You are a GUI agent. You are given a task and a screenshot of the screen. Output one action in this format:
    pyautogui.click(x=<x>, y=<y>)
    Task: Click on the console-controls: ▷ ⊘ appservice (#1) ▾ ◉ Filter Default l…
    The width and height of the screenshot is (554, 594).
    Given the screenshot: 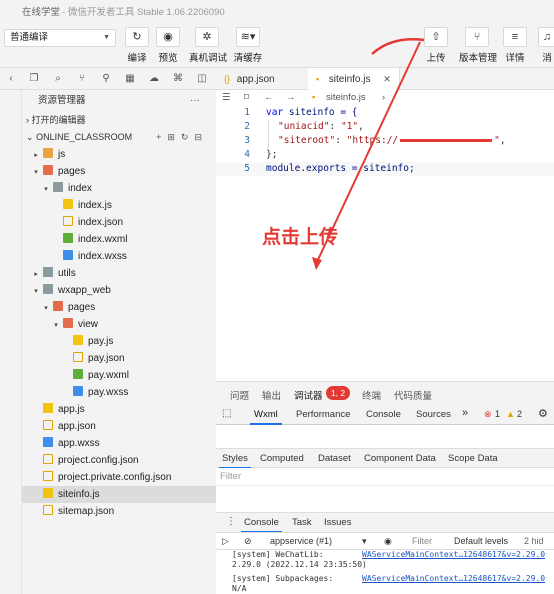 What is the action you would take?
    pyautogui.click(x=385, y=541)
    